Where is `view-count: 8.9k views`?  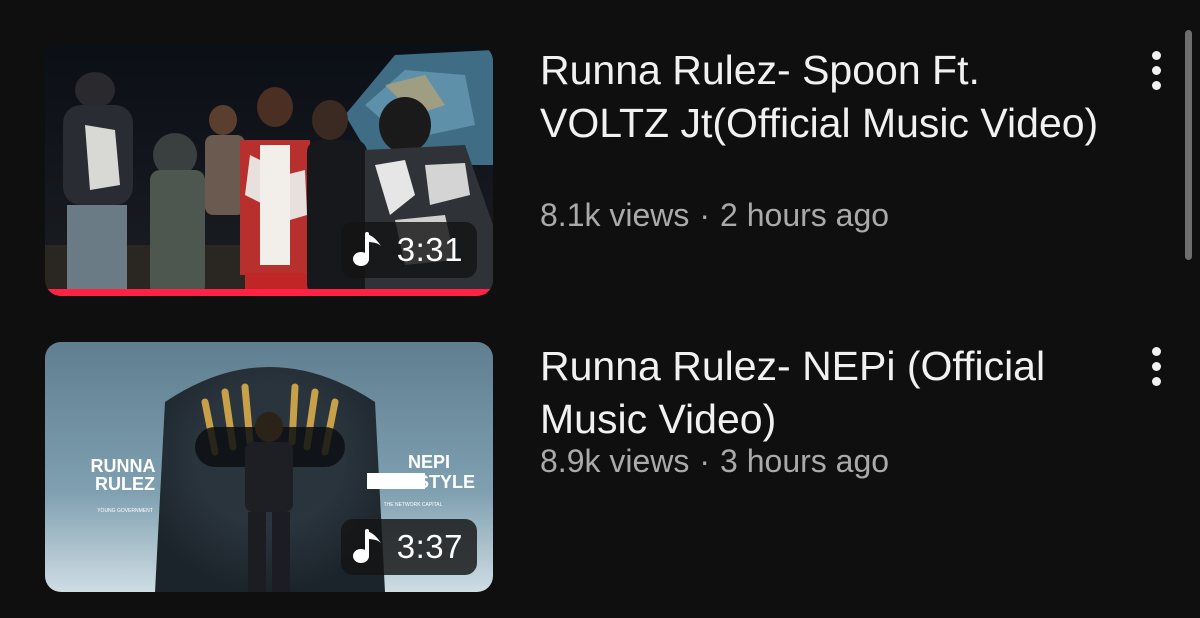
view-count: 8.9k views is located at coordinates (615, 461).